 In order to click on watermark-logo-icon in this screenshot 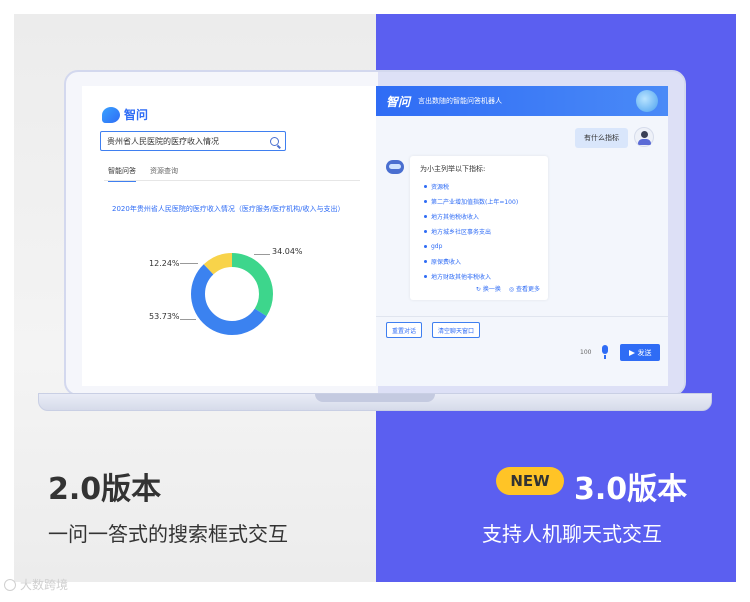, I will do `click(10, 584)`.